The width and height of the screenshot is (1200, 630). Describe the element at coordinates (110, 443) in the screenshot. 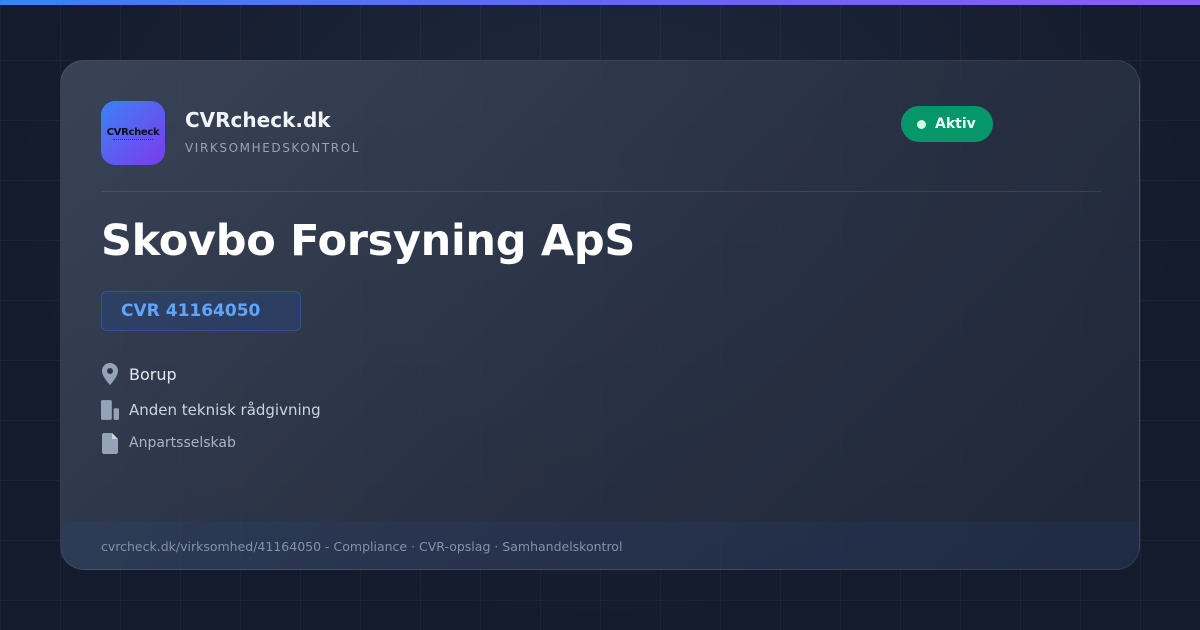

I see `document-icon` at that location.